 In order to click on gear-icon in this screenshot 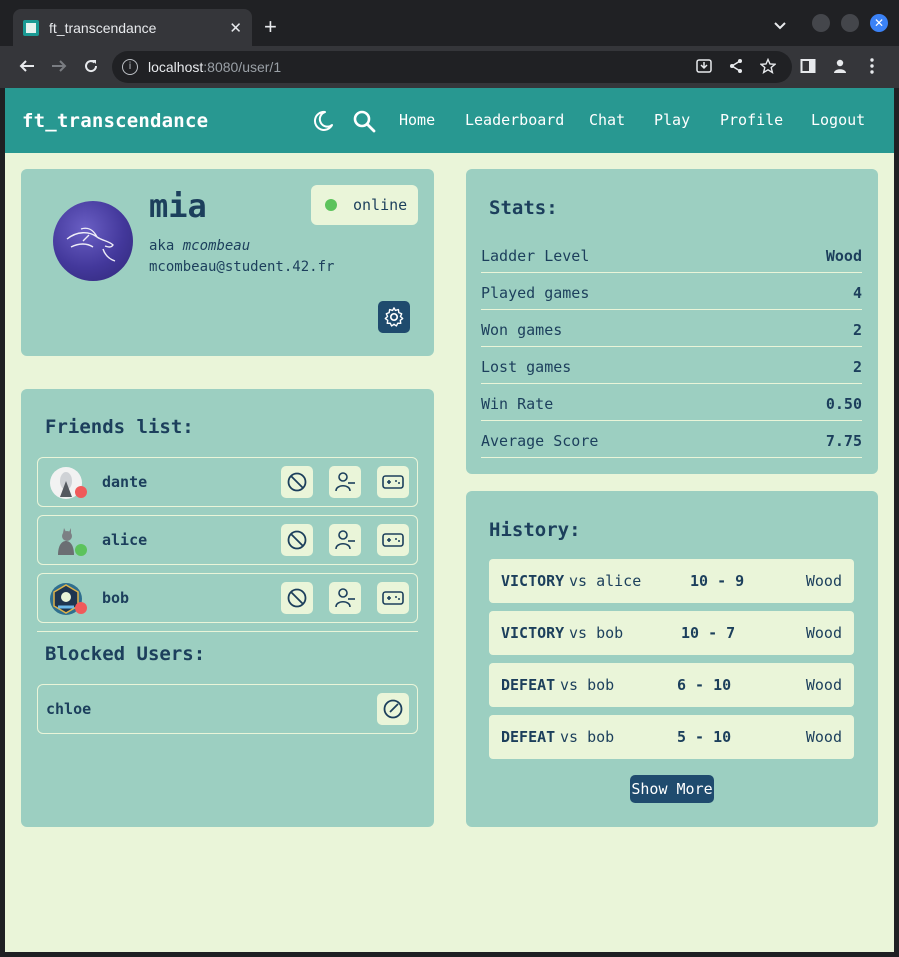, I will do `click(394, 317)`.